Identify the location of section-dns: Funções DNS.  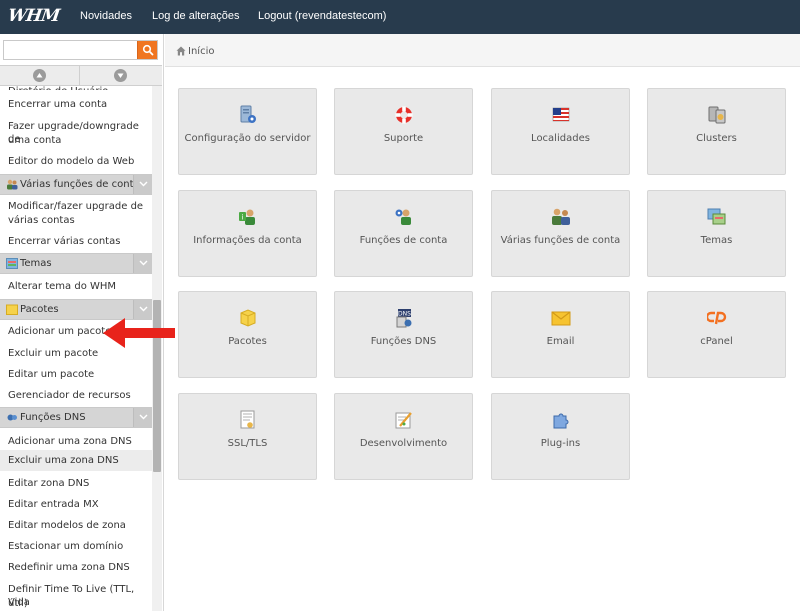
(76, 417).